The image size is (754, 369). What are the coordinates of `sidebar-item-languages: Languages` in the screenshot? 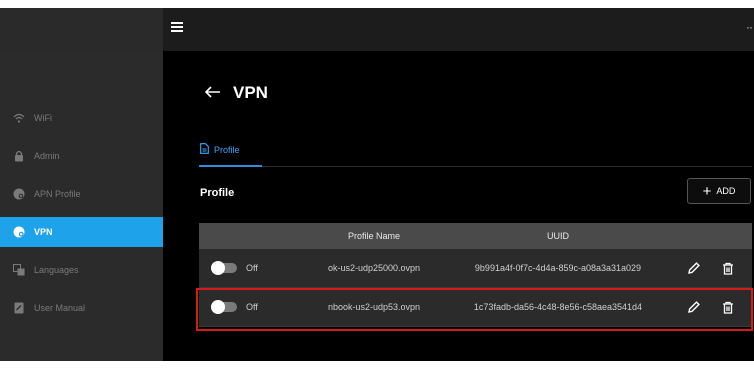 It's located at (81, 270).